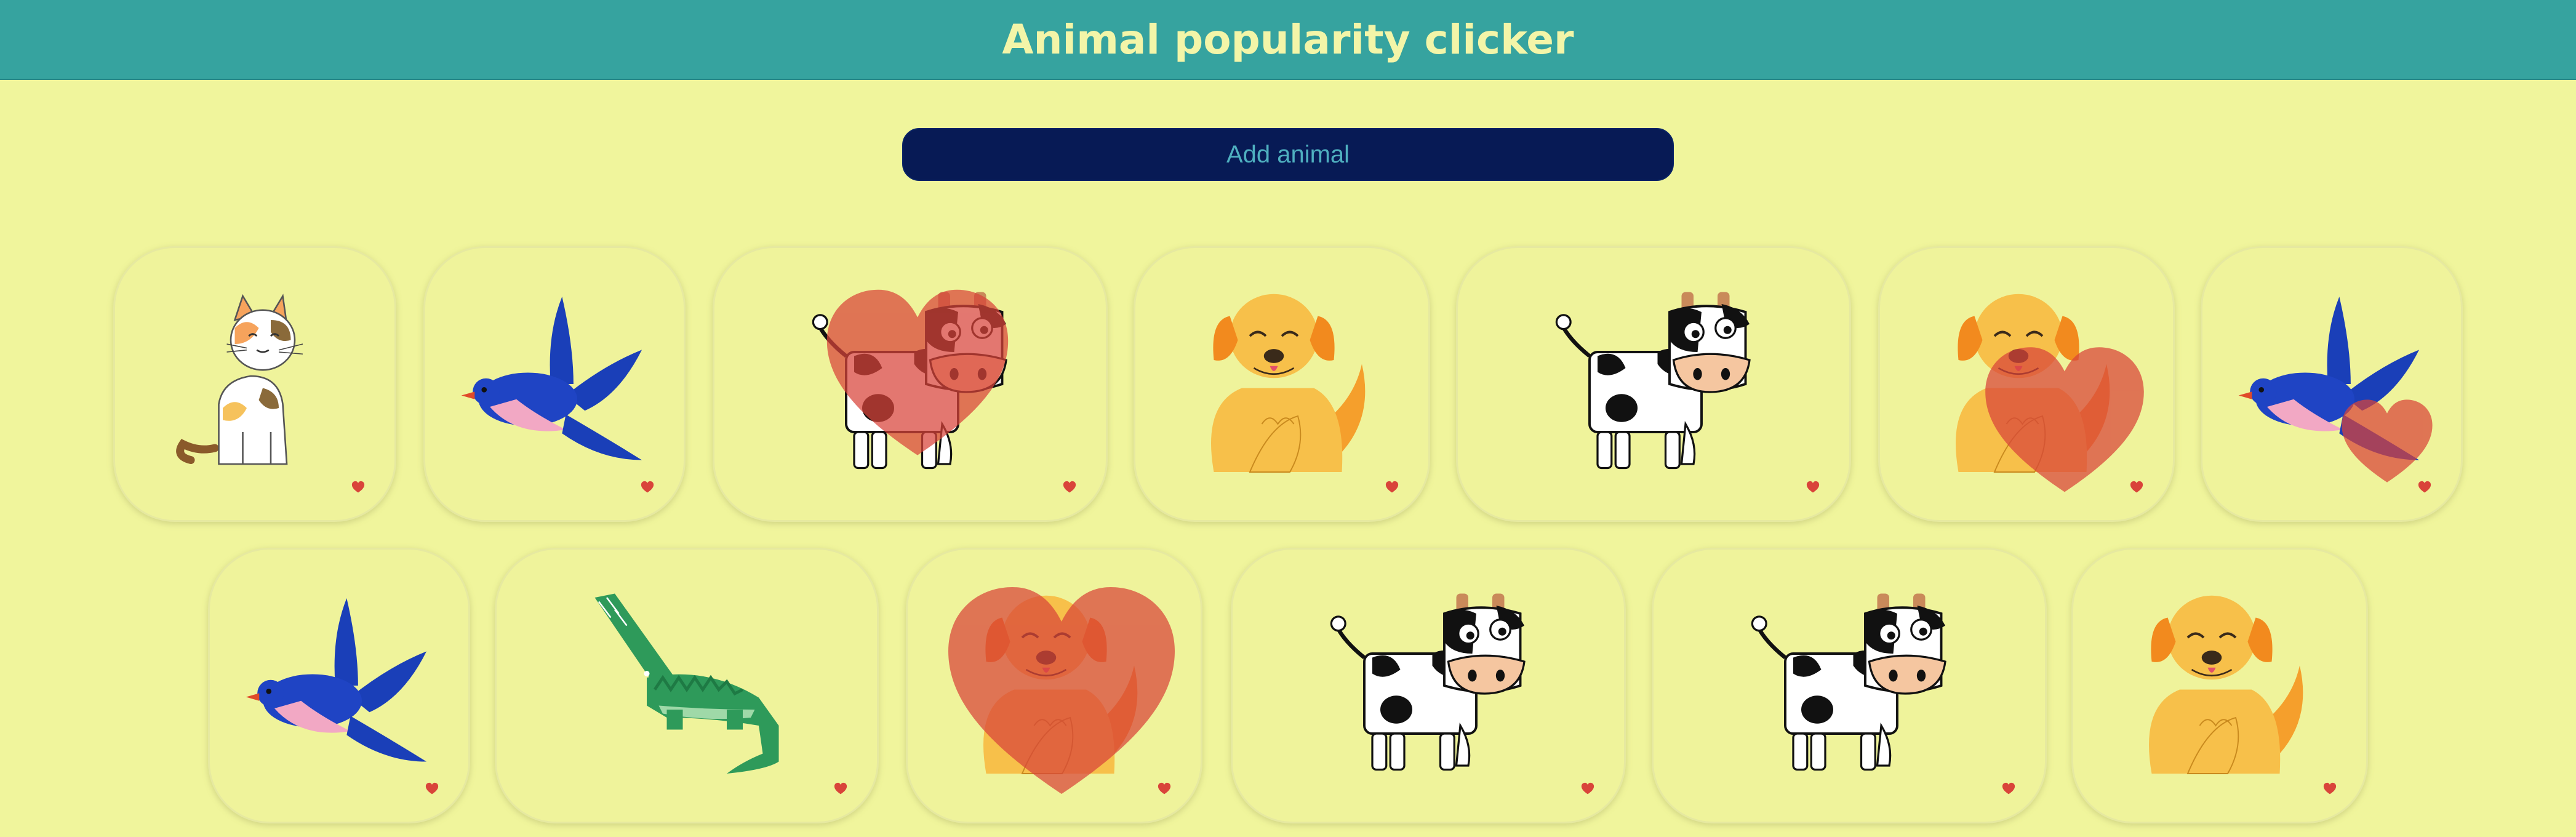  I want to click on app-header: Animal popularity clicker, so click(1288, 40).